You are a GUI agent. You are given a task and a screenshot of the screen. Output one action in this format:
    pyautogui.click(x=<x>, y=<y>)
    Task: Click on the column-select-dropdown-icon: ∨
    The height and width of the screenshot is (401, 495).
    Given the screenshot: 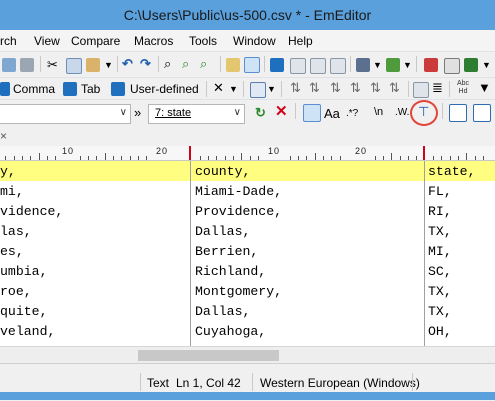 What is the action you would take?
    pyautogui.click(x=237, y=112)
    